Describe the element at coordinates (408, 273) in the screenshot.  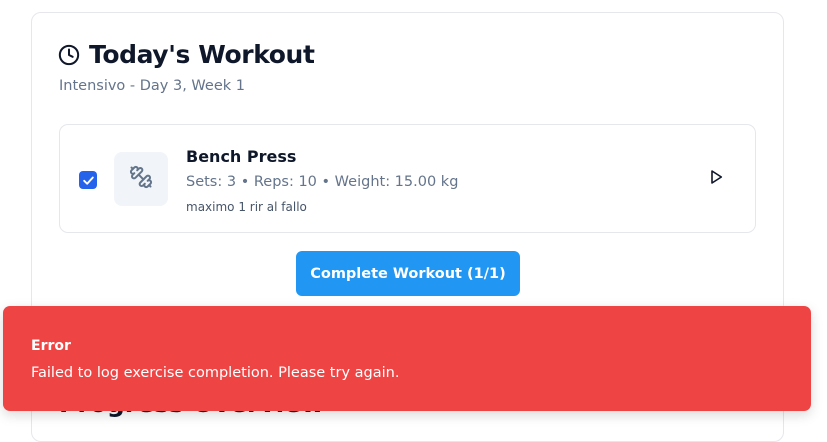
I see `complete-workout-button: Complete Workout (1/1)` at that location.